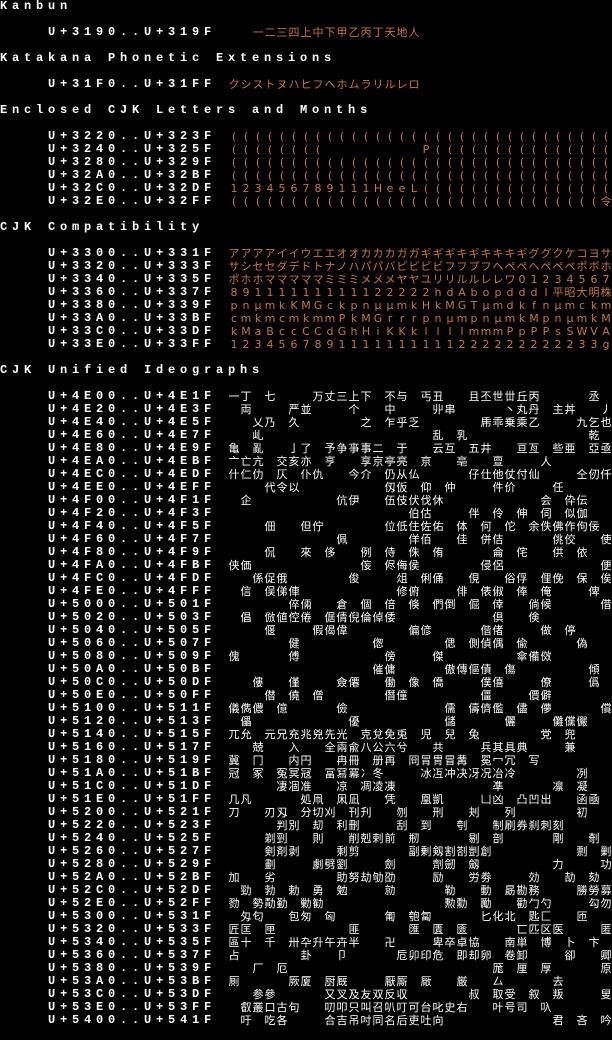 Image resolution: width=612 pixels, height=1040 pixels. Describe the element at coordinates (522, 955) in the screenshot. I see `glyph: 卸` at that location.